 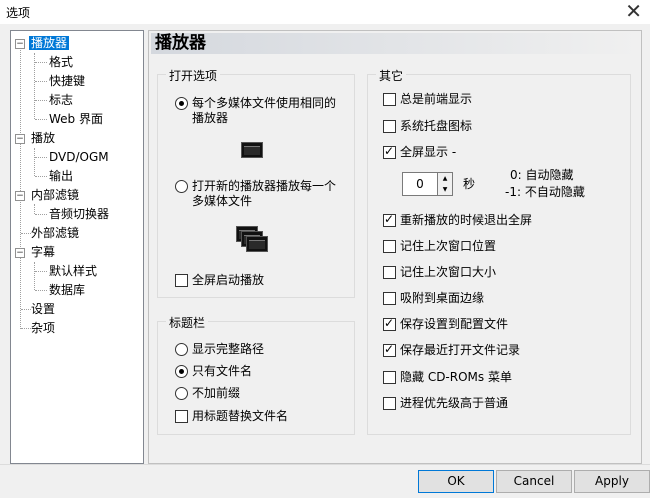 I want to click on title-bar: 选项 ✕, so click(x=325, y=12).